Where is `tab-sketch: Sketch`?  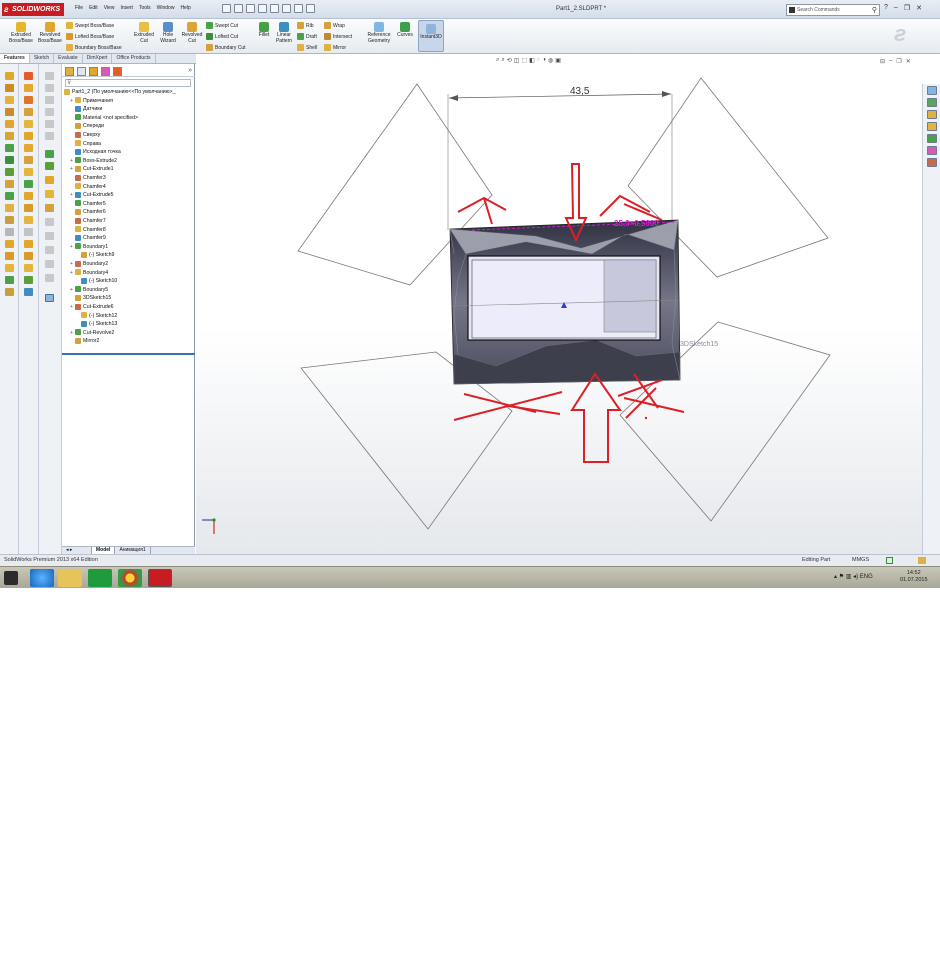 tab-sketch: Sketch is located at coordinates (42, 58).